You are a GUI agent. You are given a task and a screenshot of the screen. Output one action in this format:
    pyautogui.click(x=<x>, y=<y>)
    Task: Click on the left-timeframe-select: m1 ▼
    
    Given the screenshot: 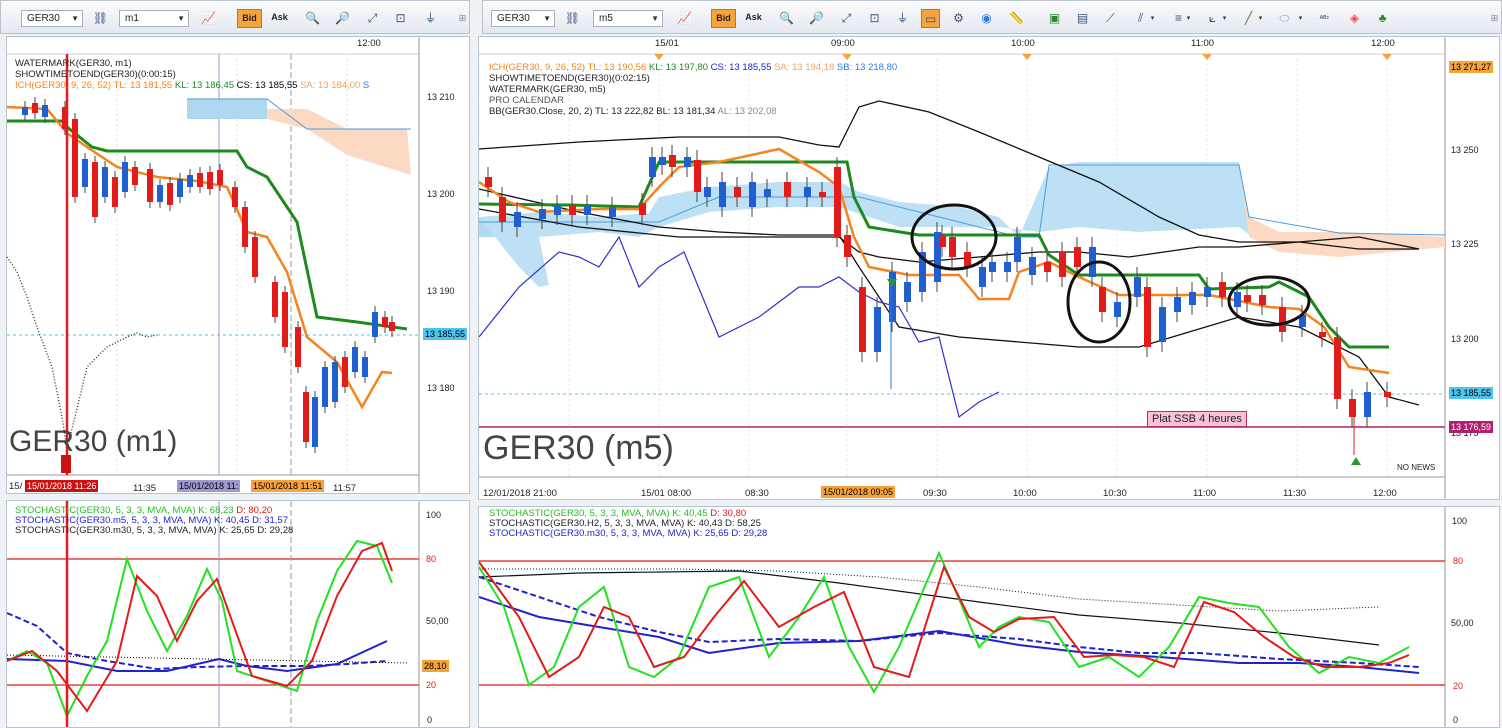 What is the action you would take?
    pyautogui.click(x=154, y=18)
    